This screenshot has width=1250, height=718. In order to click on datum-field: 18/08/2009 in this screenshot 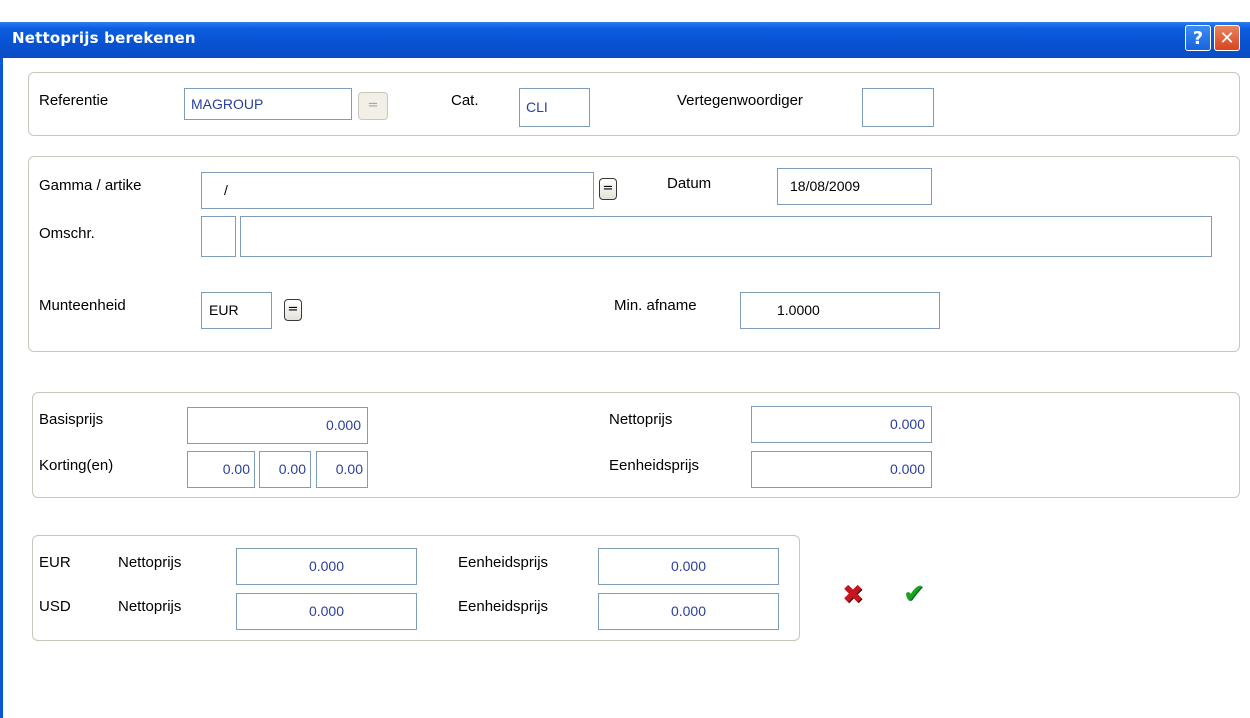, I will do `click(854, 186)`.